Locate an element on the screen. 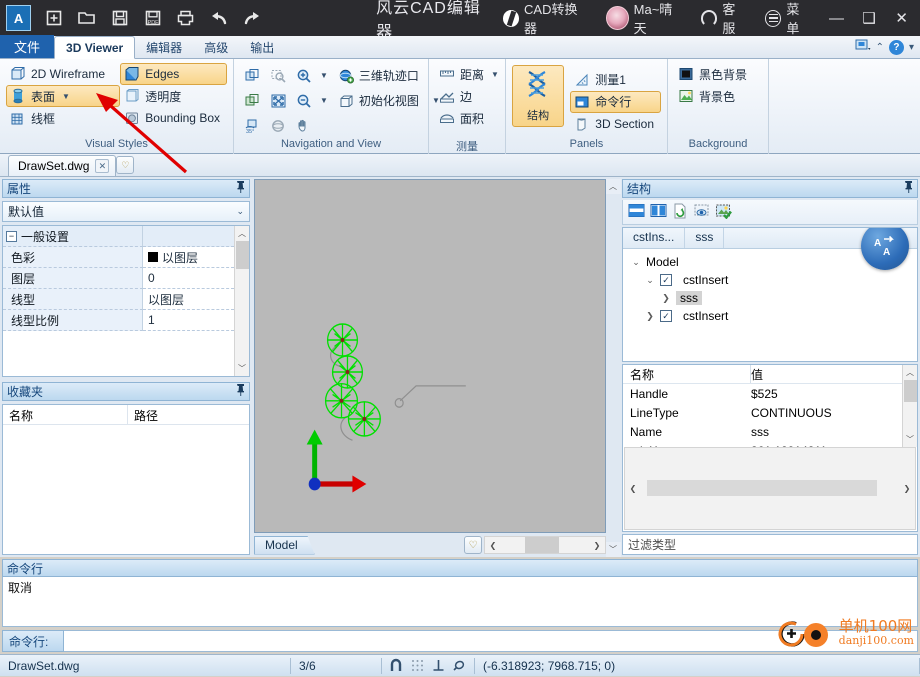 The image size is (920, 677). zoom-extents-icon is located at coordinates (278, 101).